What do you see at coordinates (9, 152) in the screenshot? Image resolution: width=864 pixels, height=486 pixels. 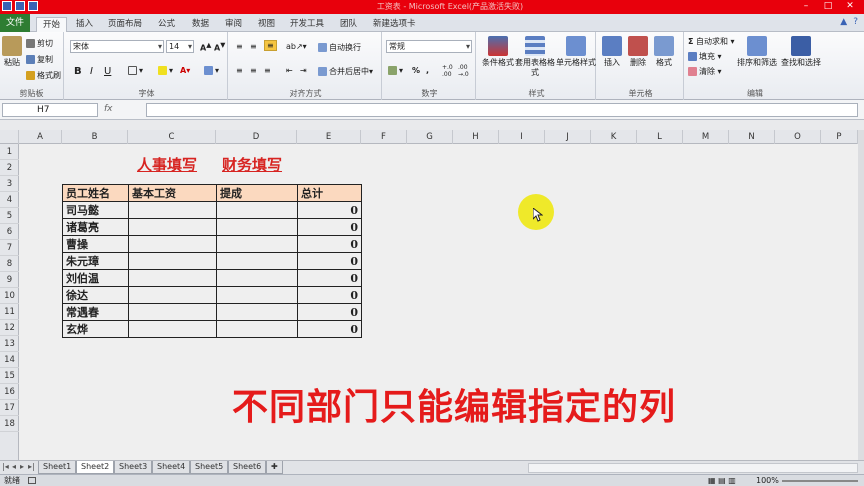 I see `row-header: 1` at bounding box center [9, 152].